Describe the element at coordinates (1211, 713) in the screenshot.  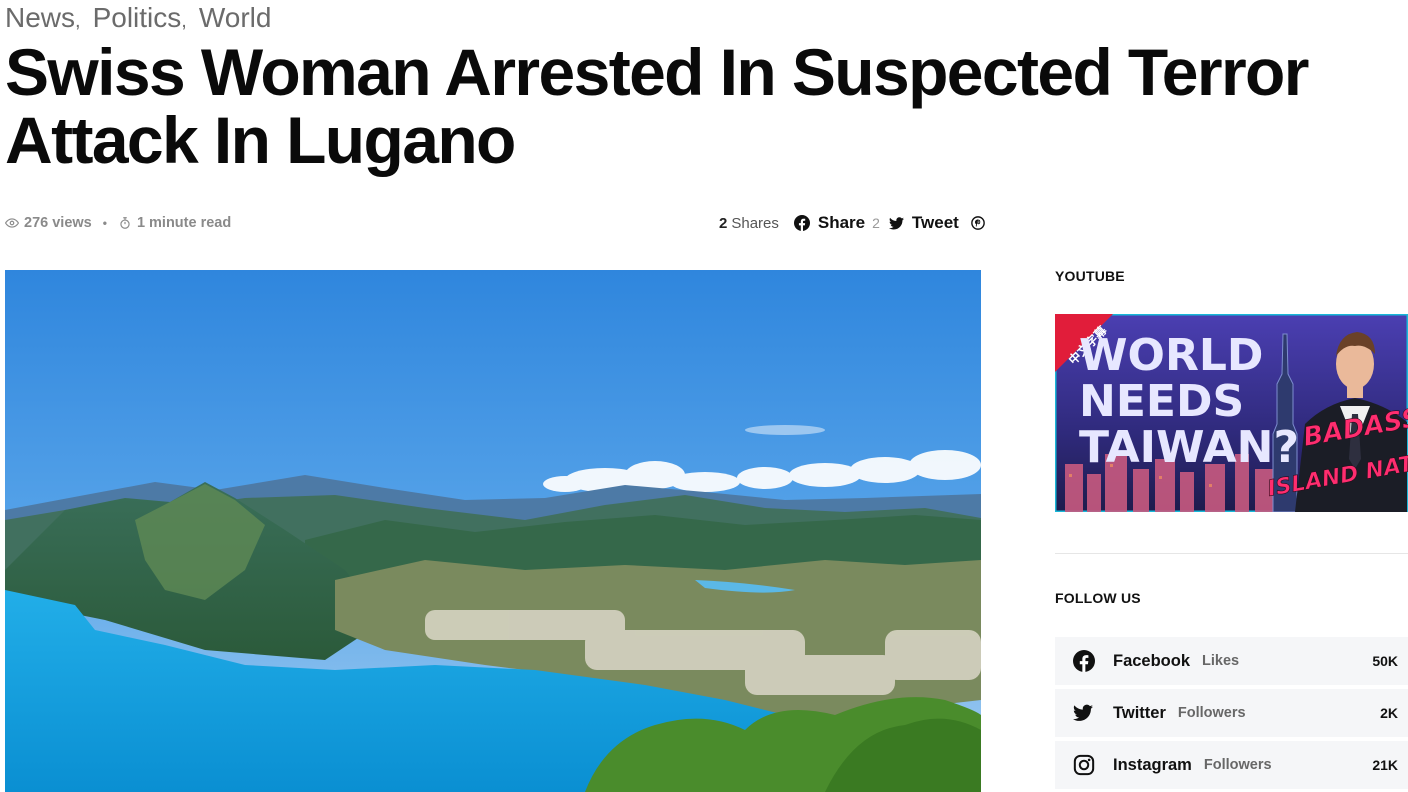
I see `follow-twitter-label: Followers` at that location.